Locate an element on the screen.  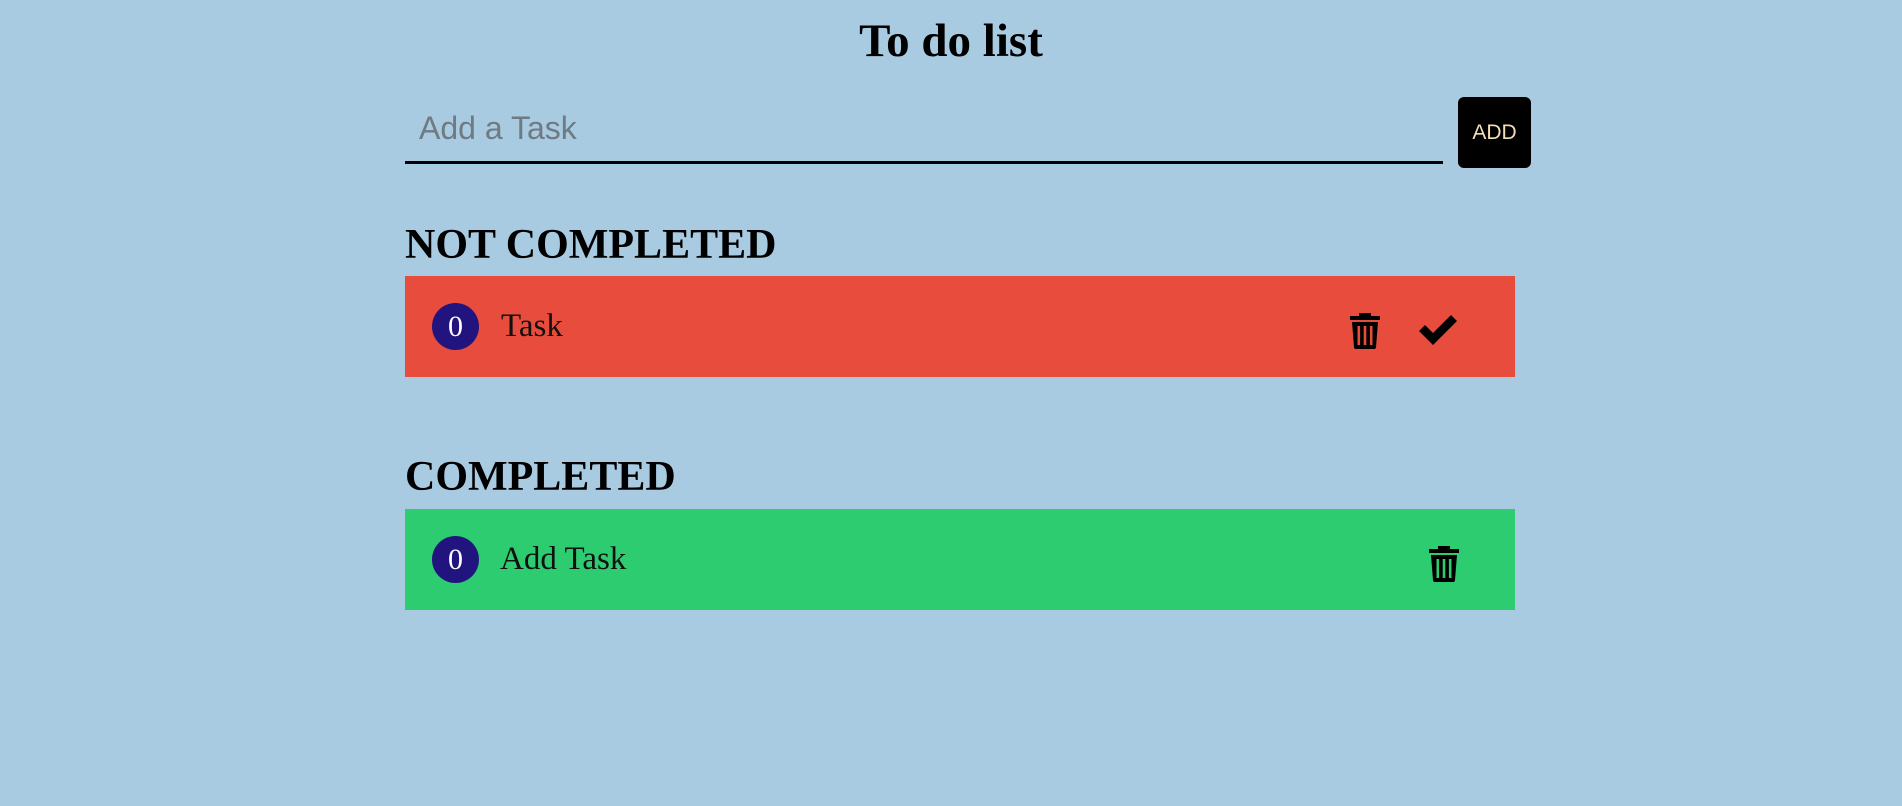
completed-heading: COMPLETED is located at coordinates (540, 477).